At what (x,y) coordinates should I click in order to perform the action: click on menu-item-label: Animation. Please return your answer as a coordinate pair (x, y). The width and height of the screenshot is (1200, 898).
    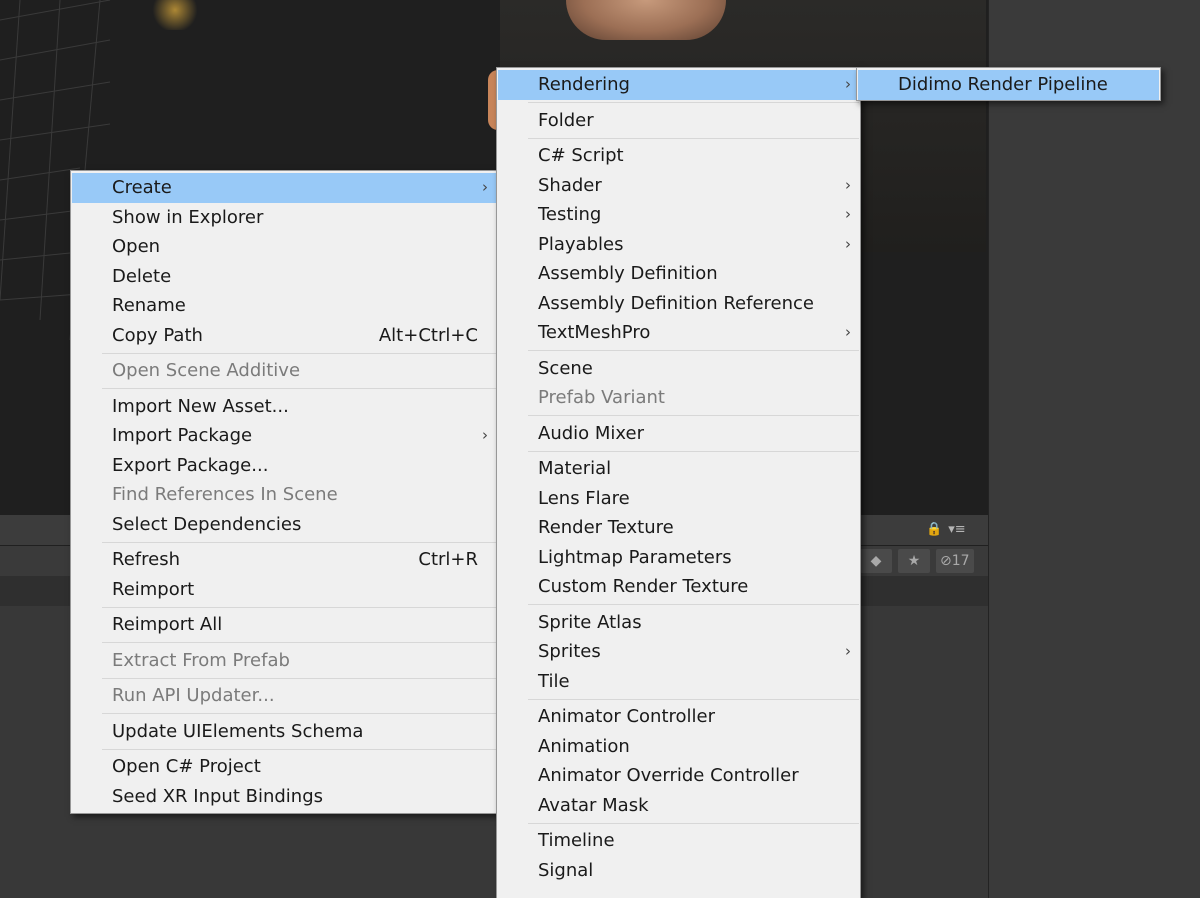
    Looking at the image, I should click on (584, 746).